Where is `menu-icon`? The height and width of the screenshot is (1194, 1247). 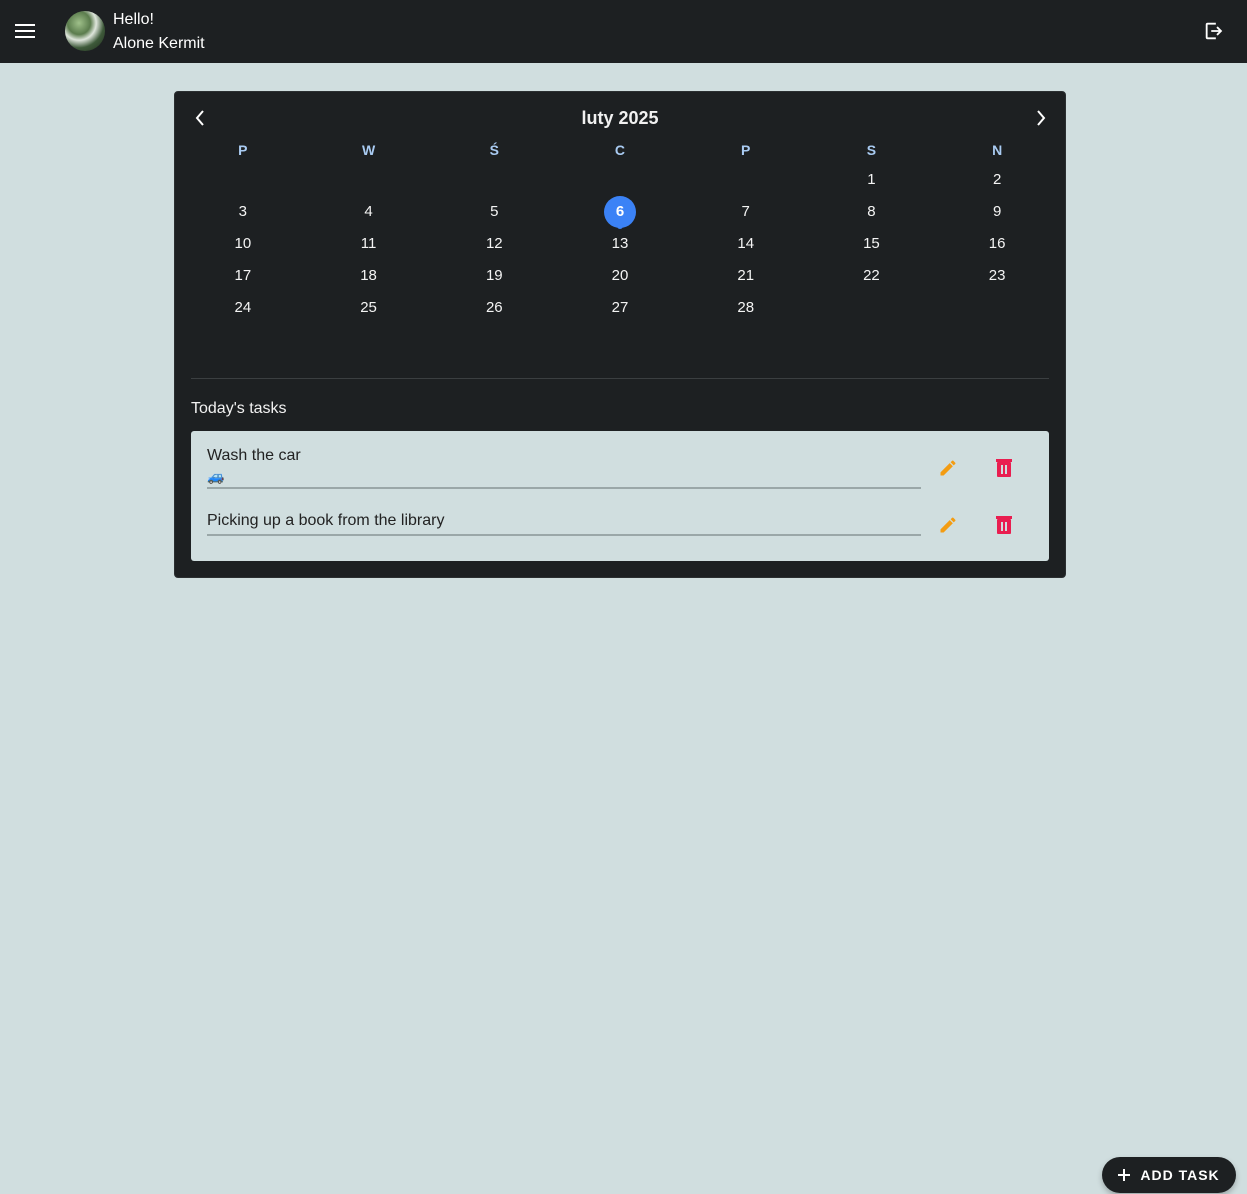 menu-icon is located at coordinates (25, 31).